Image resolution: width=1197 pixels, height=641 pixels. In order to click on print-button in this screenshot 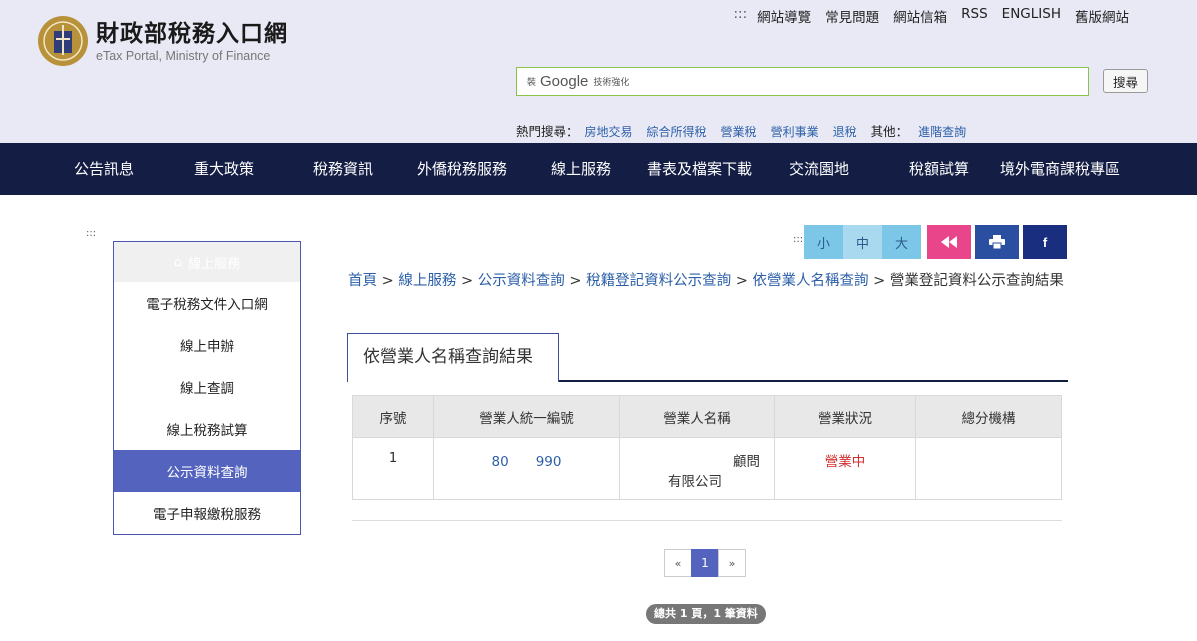, I will do `click(997, 242)`.